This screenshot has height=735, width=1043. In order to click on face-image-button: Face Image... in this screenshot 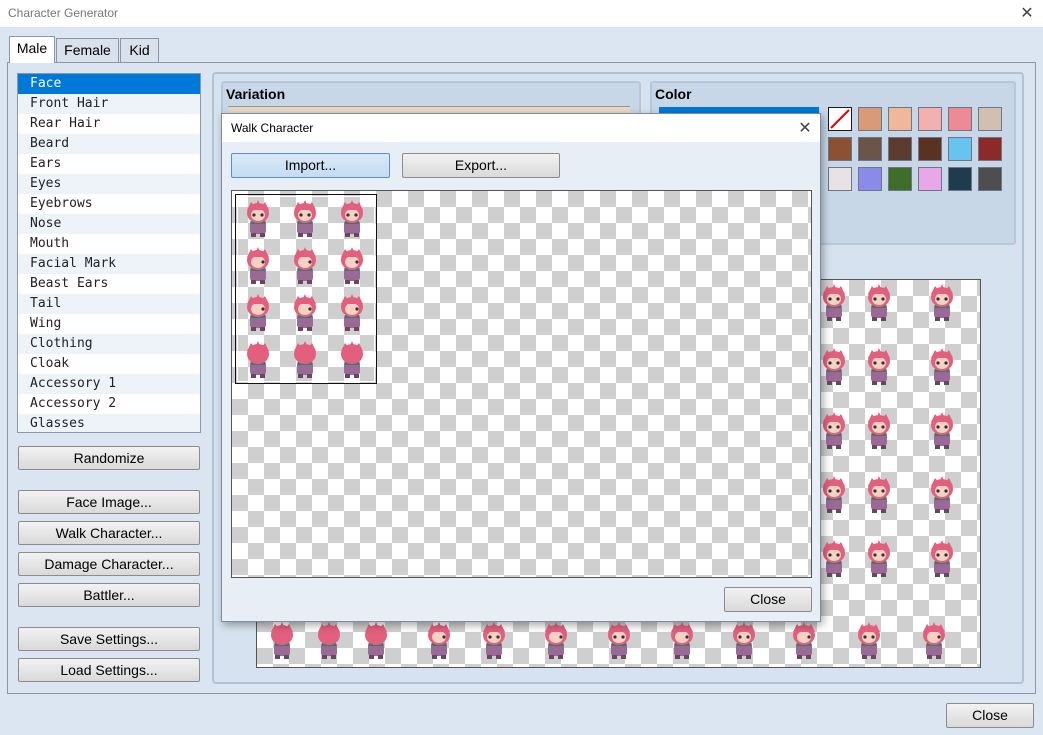, I will do `click(109, 502)`.